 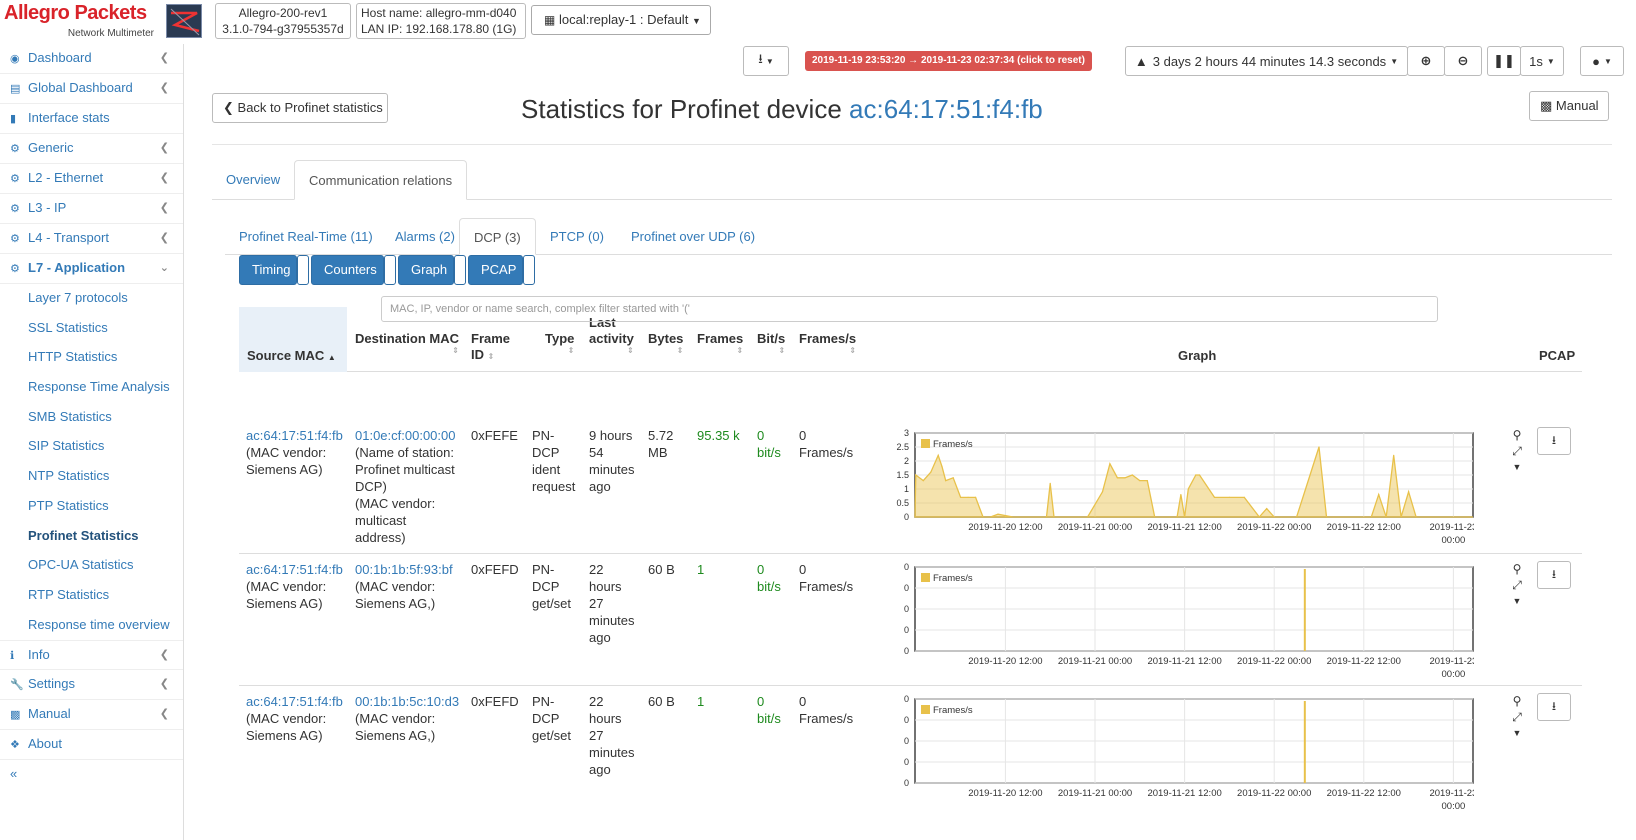 I want to click on sidebar-item-manual: ▩ Manual ❮, so click(x=91, y=715).